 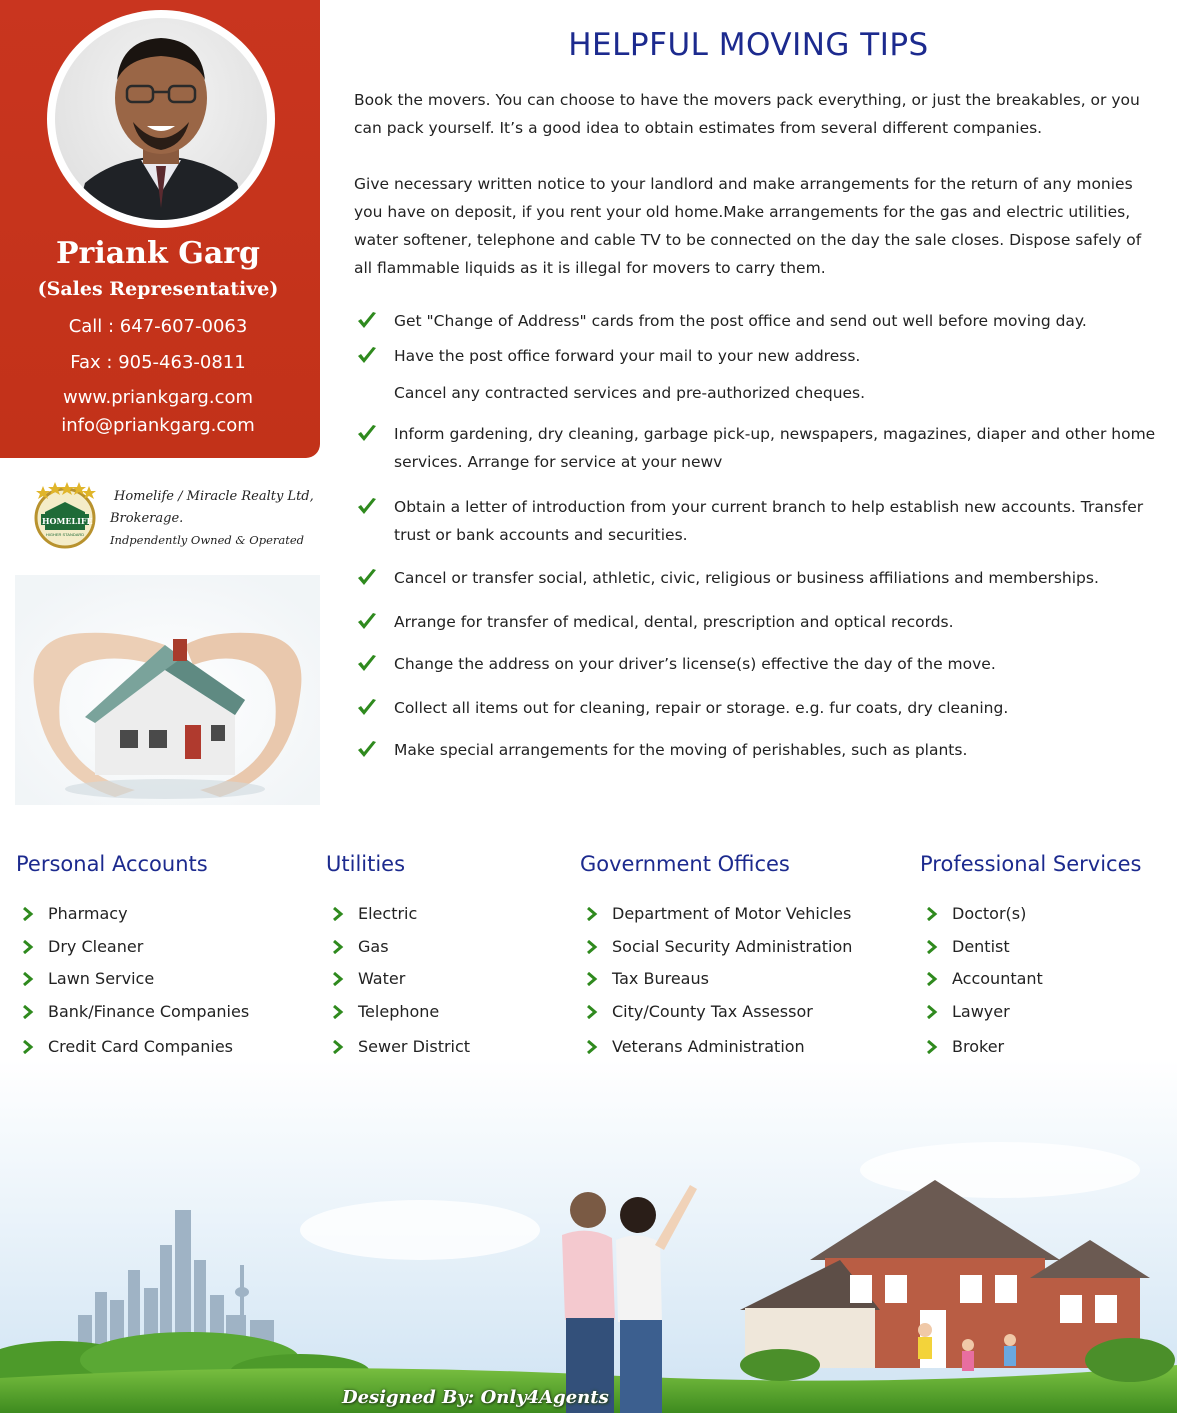 What do you see at coordinates (167, 690) in the screenshot?
I see `house-in-hands-image` at bounding box center [167, 690].